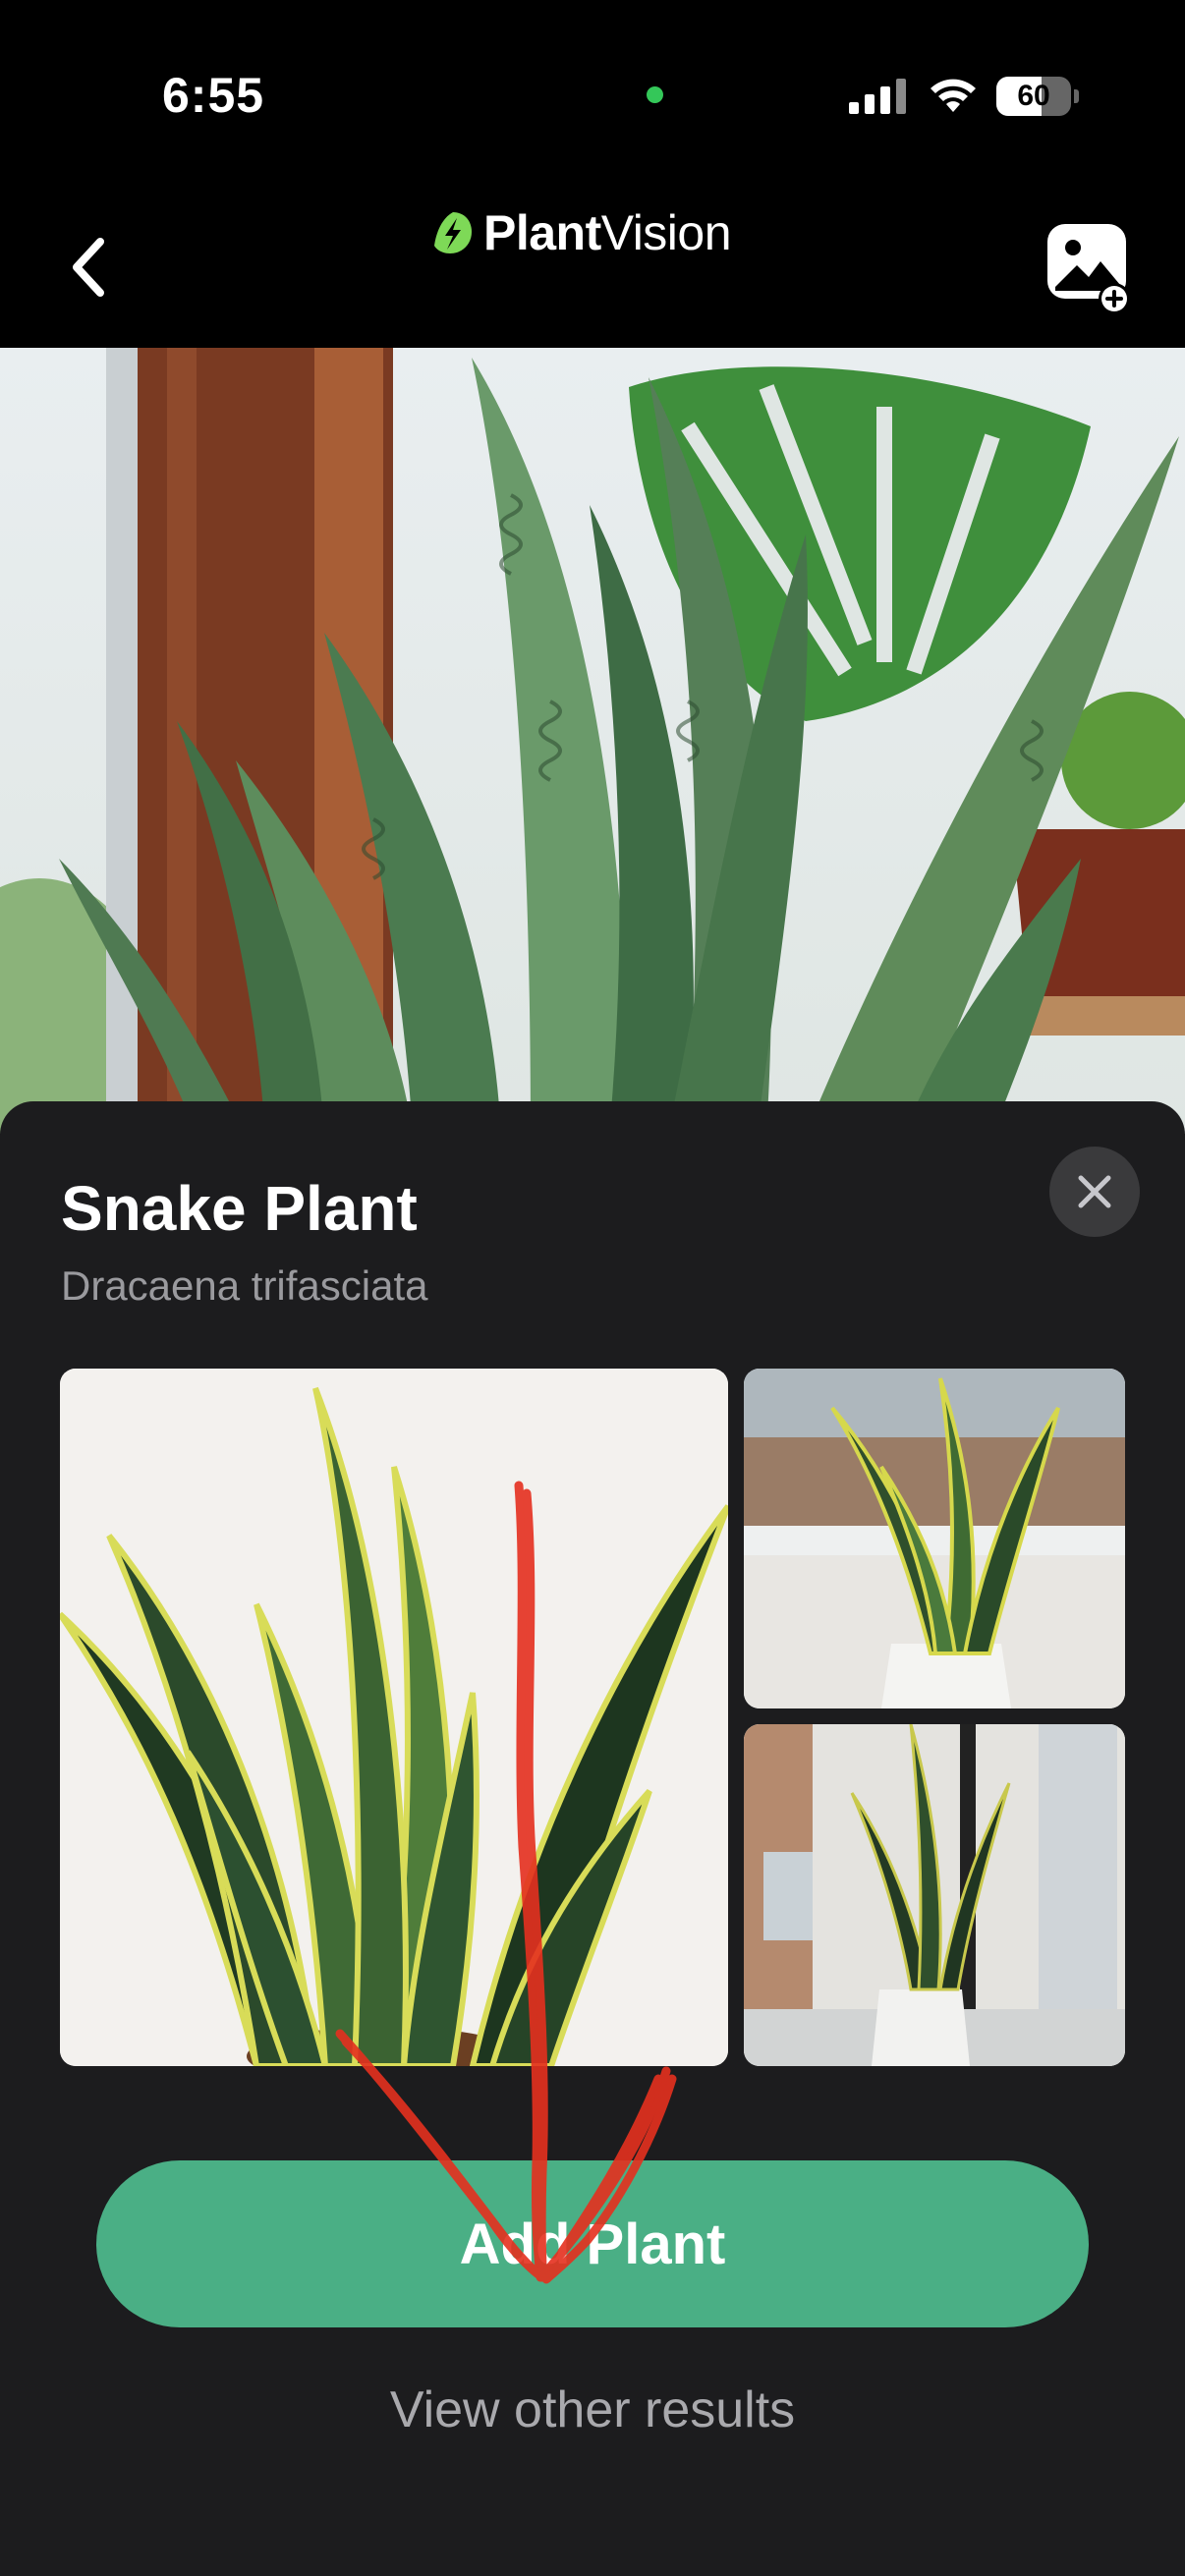  I want to click on chevron-left-icon, so click(89, 267).